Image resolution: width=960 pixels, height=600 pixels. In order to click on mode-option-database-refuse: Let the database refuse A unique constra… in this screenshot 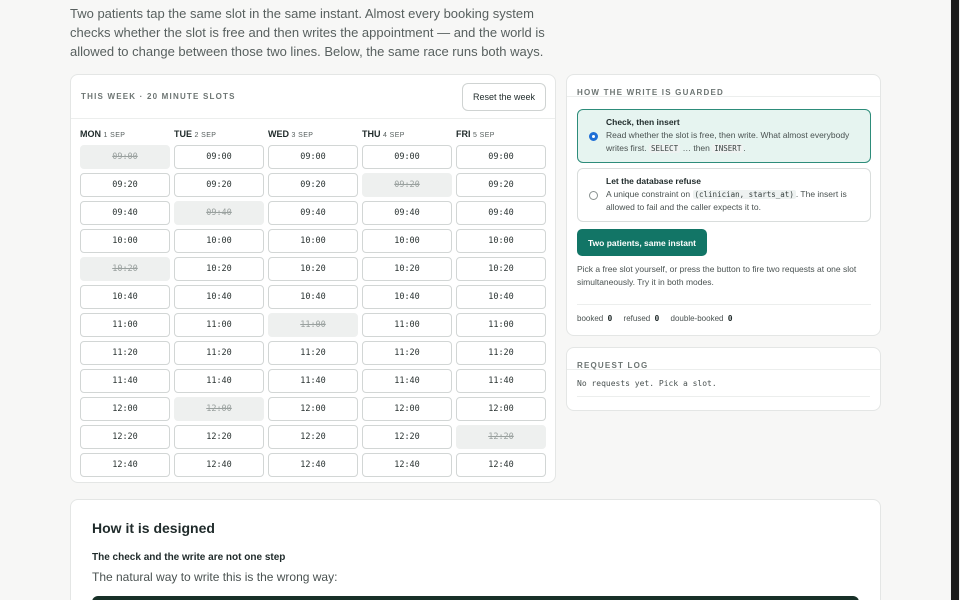, I will do `click(724, 195)`.